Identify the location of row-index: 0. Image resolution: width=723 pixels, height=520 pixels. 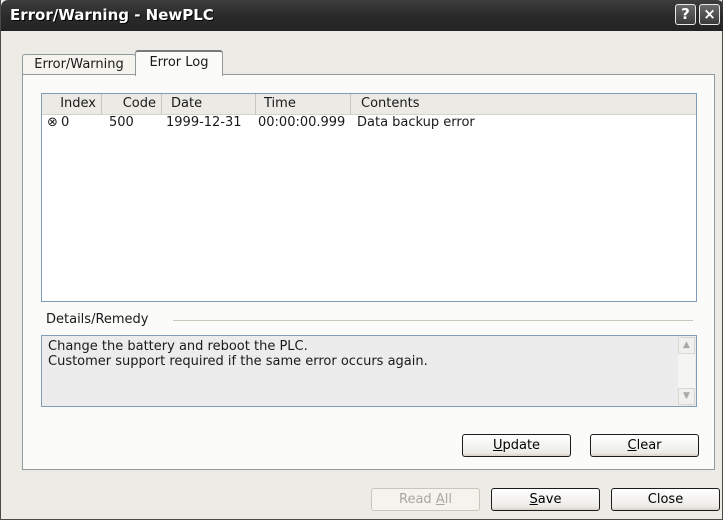
(65, 122).